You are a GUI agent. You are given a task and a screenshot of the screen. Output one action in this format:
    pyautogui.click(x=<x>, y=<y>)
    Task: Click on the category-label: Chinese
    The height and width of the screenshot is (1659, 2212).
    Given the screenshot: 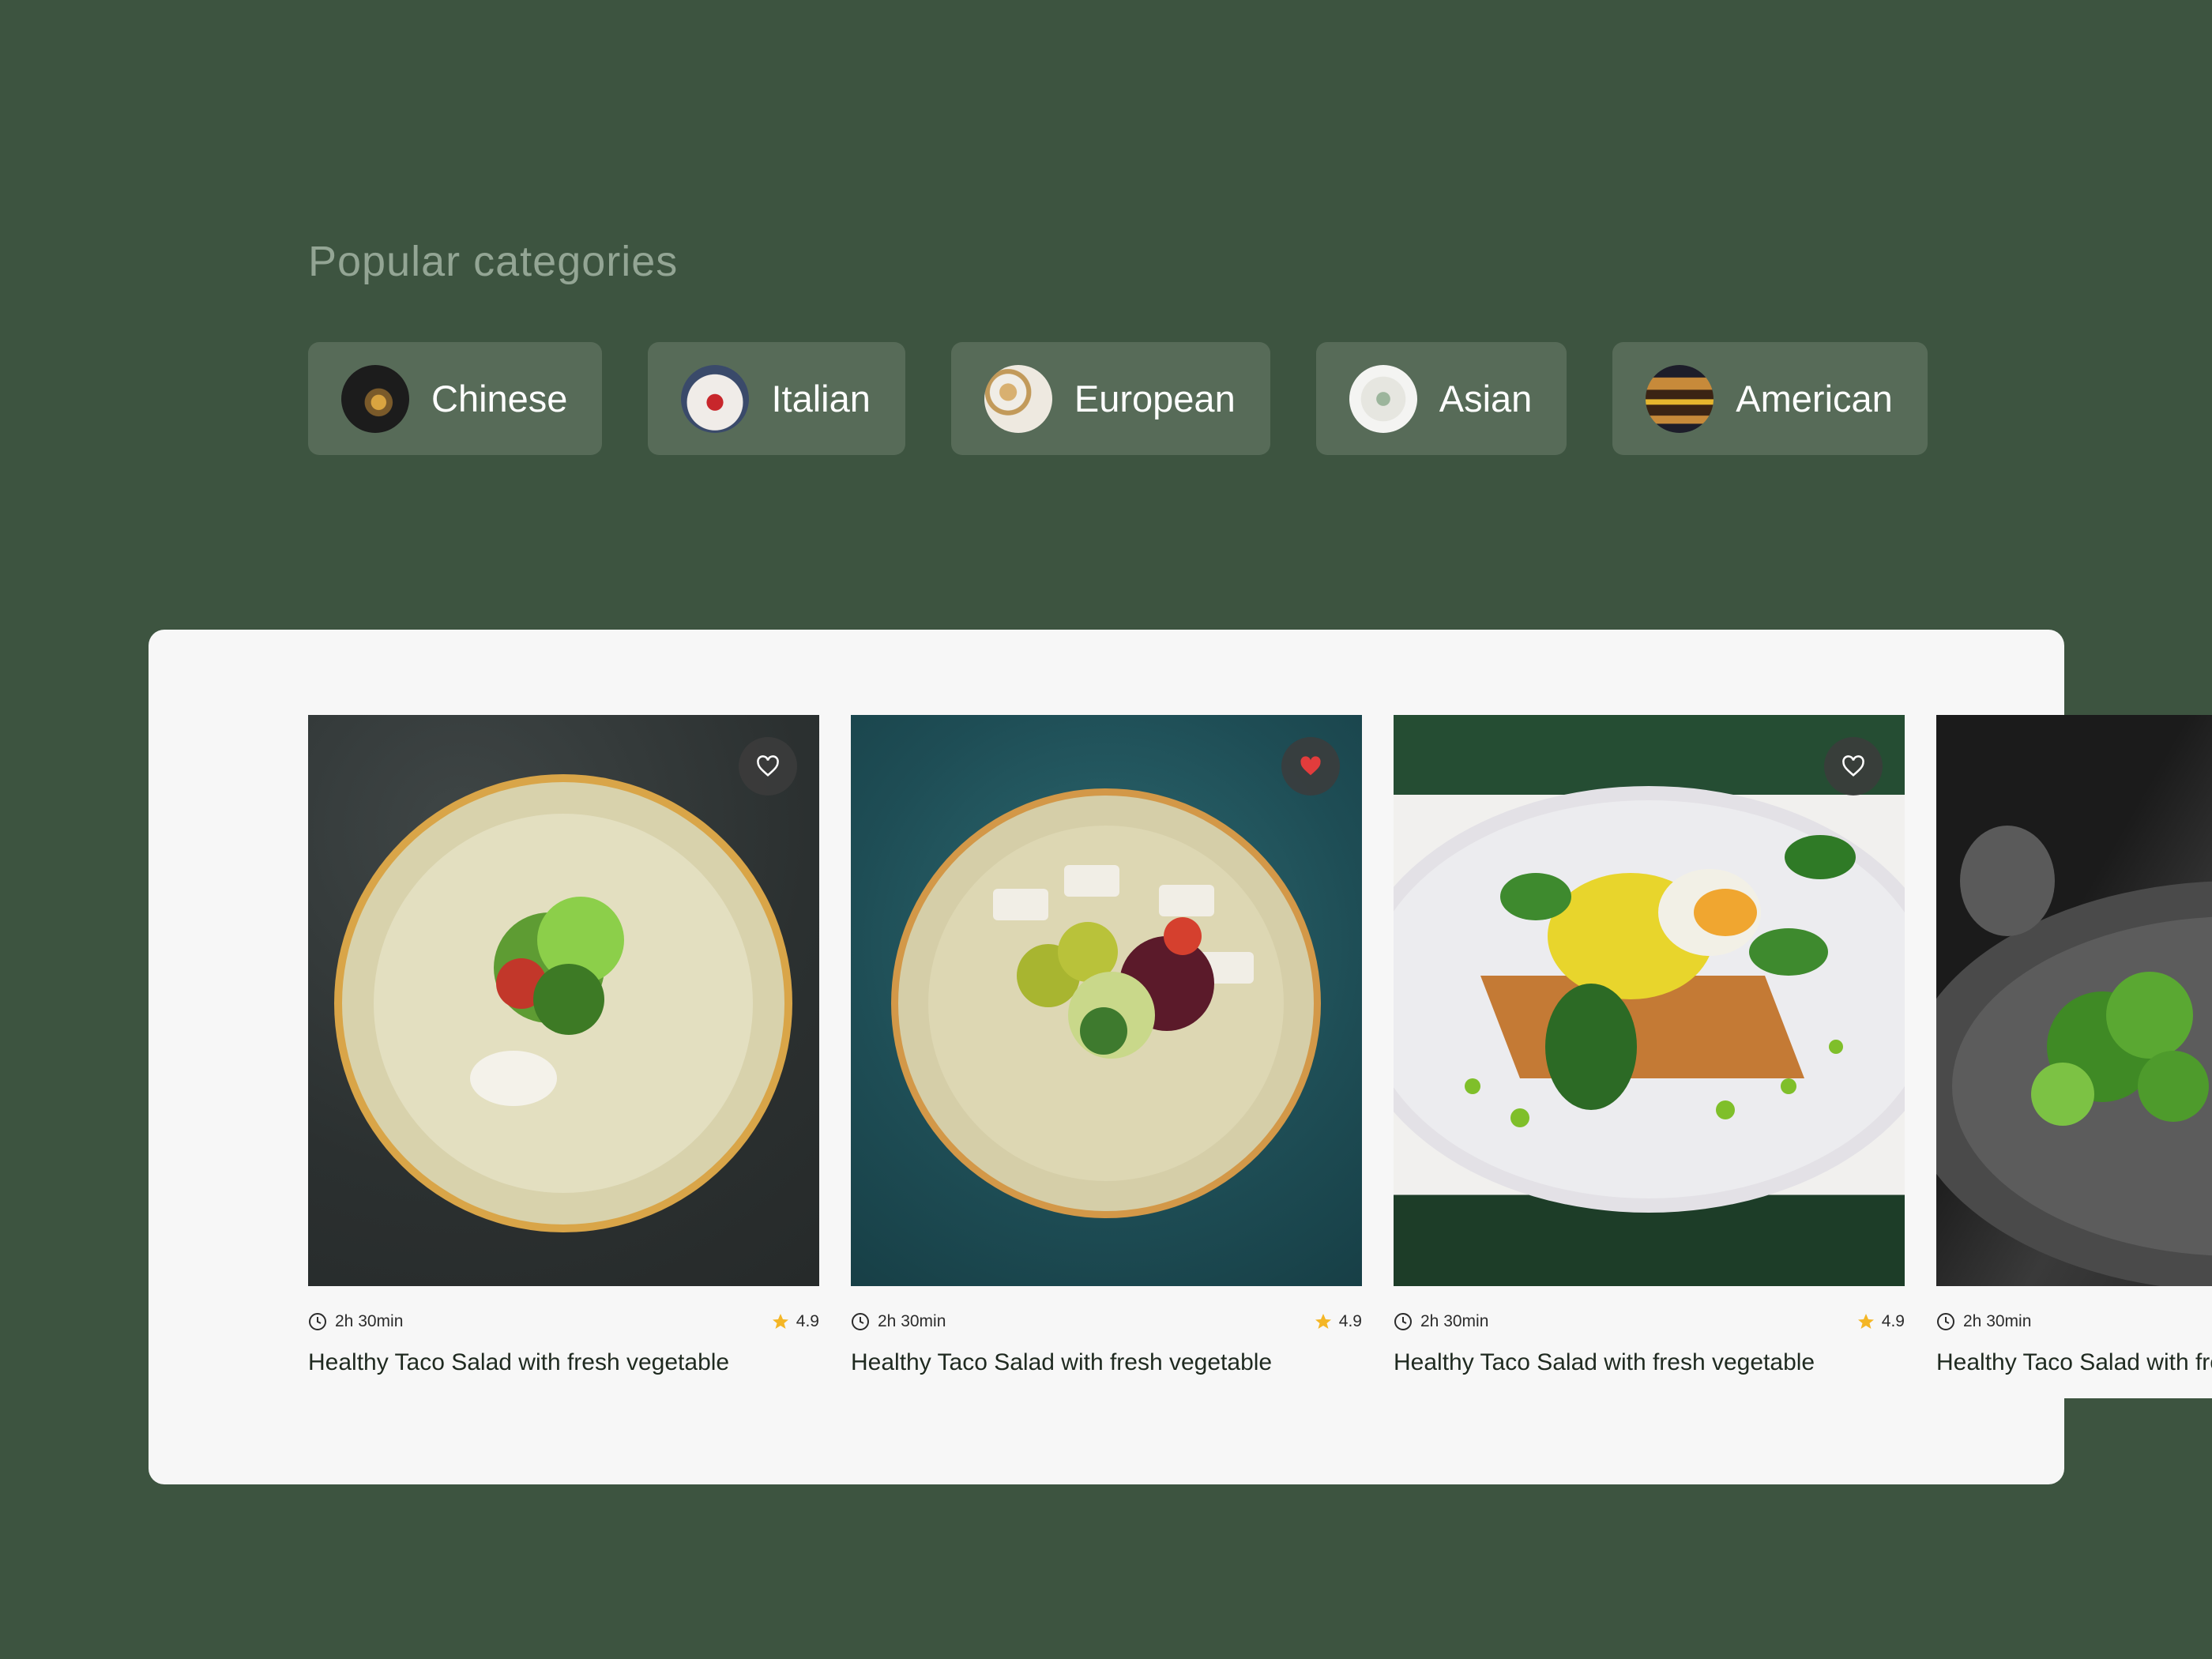 What is the action you would take?
    pyautogui.click(x=500, y=398)
    